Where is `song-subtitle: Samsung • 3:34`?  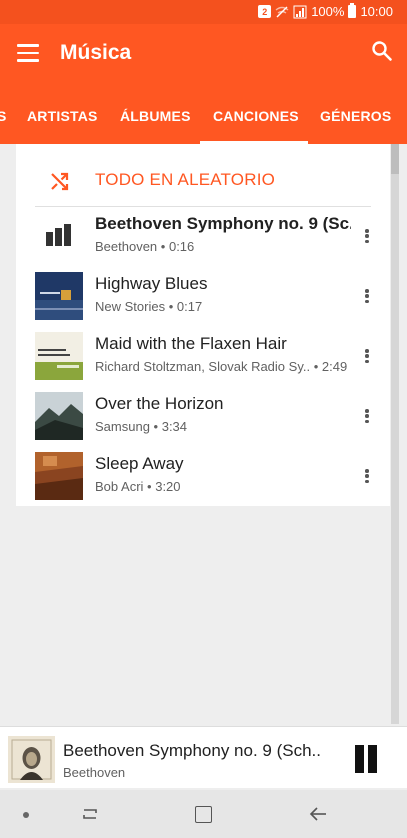 song-subtitle: Samsung • 3:34 is located at coordinates (141, 426).